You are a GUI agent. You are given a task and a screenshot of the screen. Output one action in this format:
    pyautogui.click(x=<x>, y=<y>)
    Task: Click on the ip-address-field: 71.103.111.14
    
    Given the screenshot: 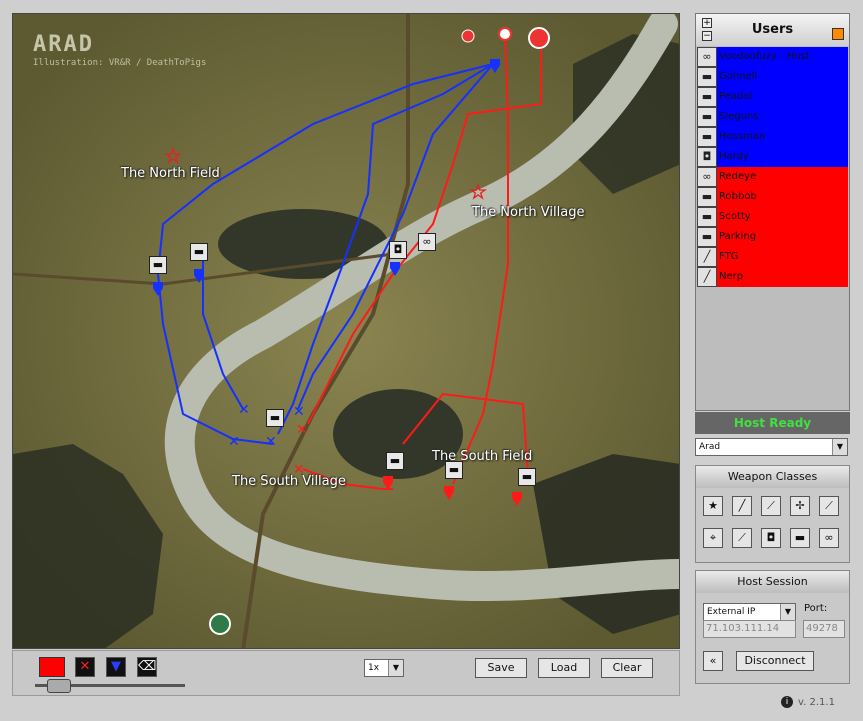 What is the action you would take?
    pyautogui.click(x=749, y=629)
    